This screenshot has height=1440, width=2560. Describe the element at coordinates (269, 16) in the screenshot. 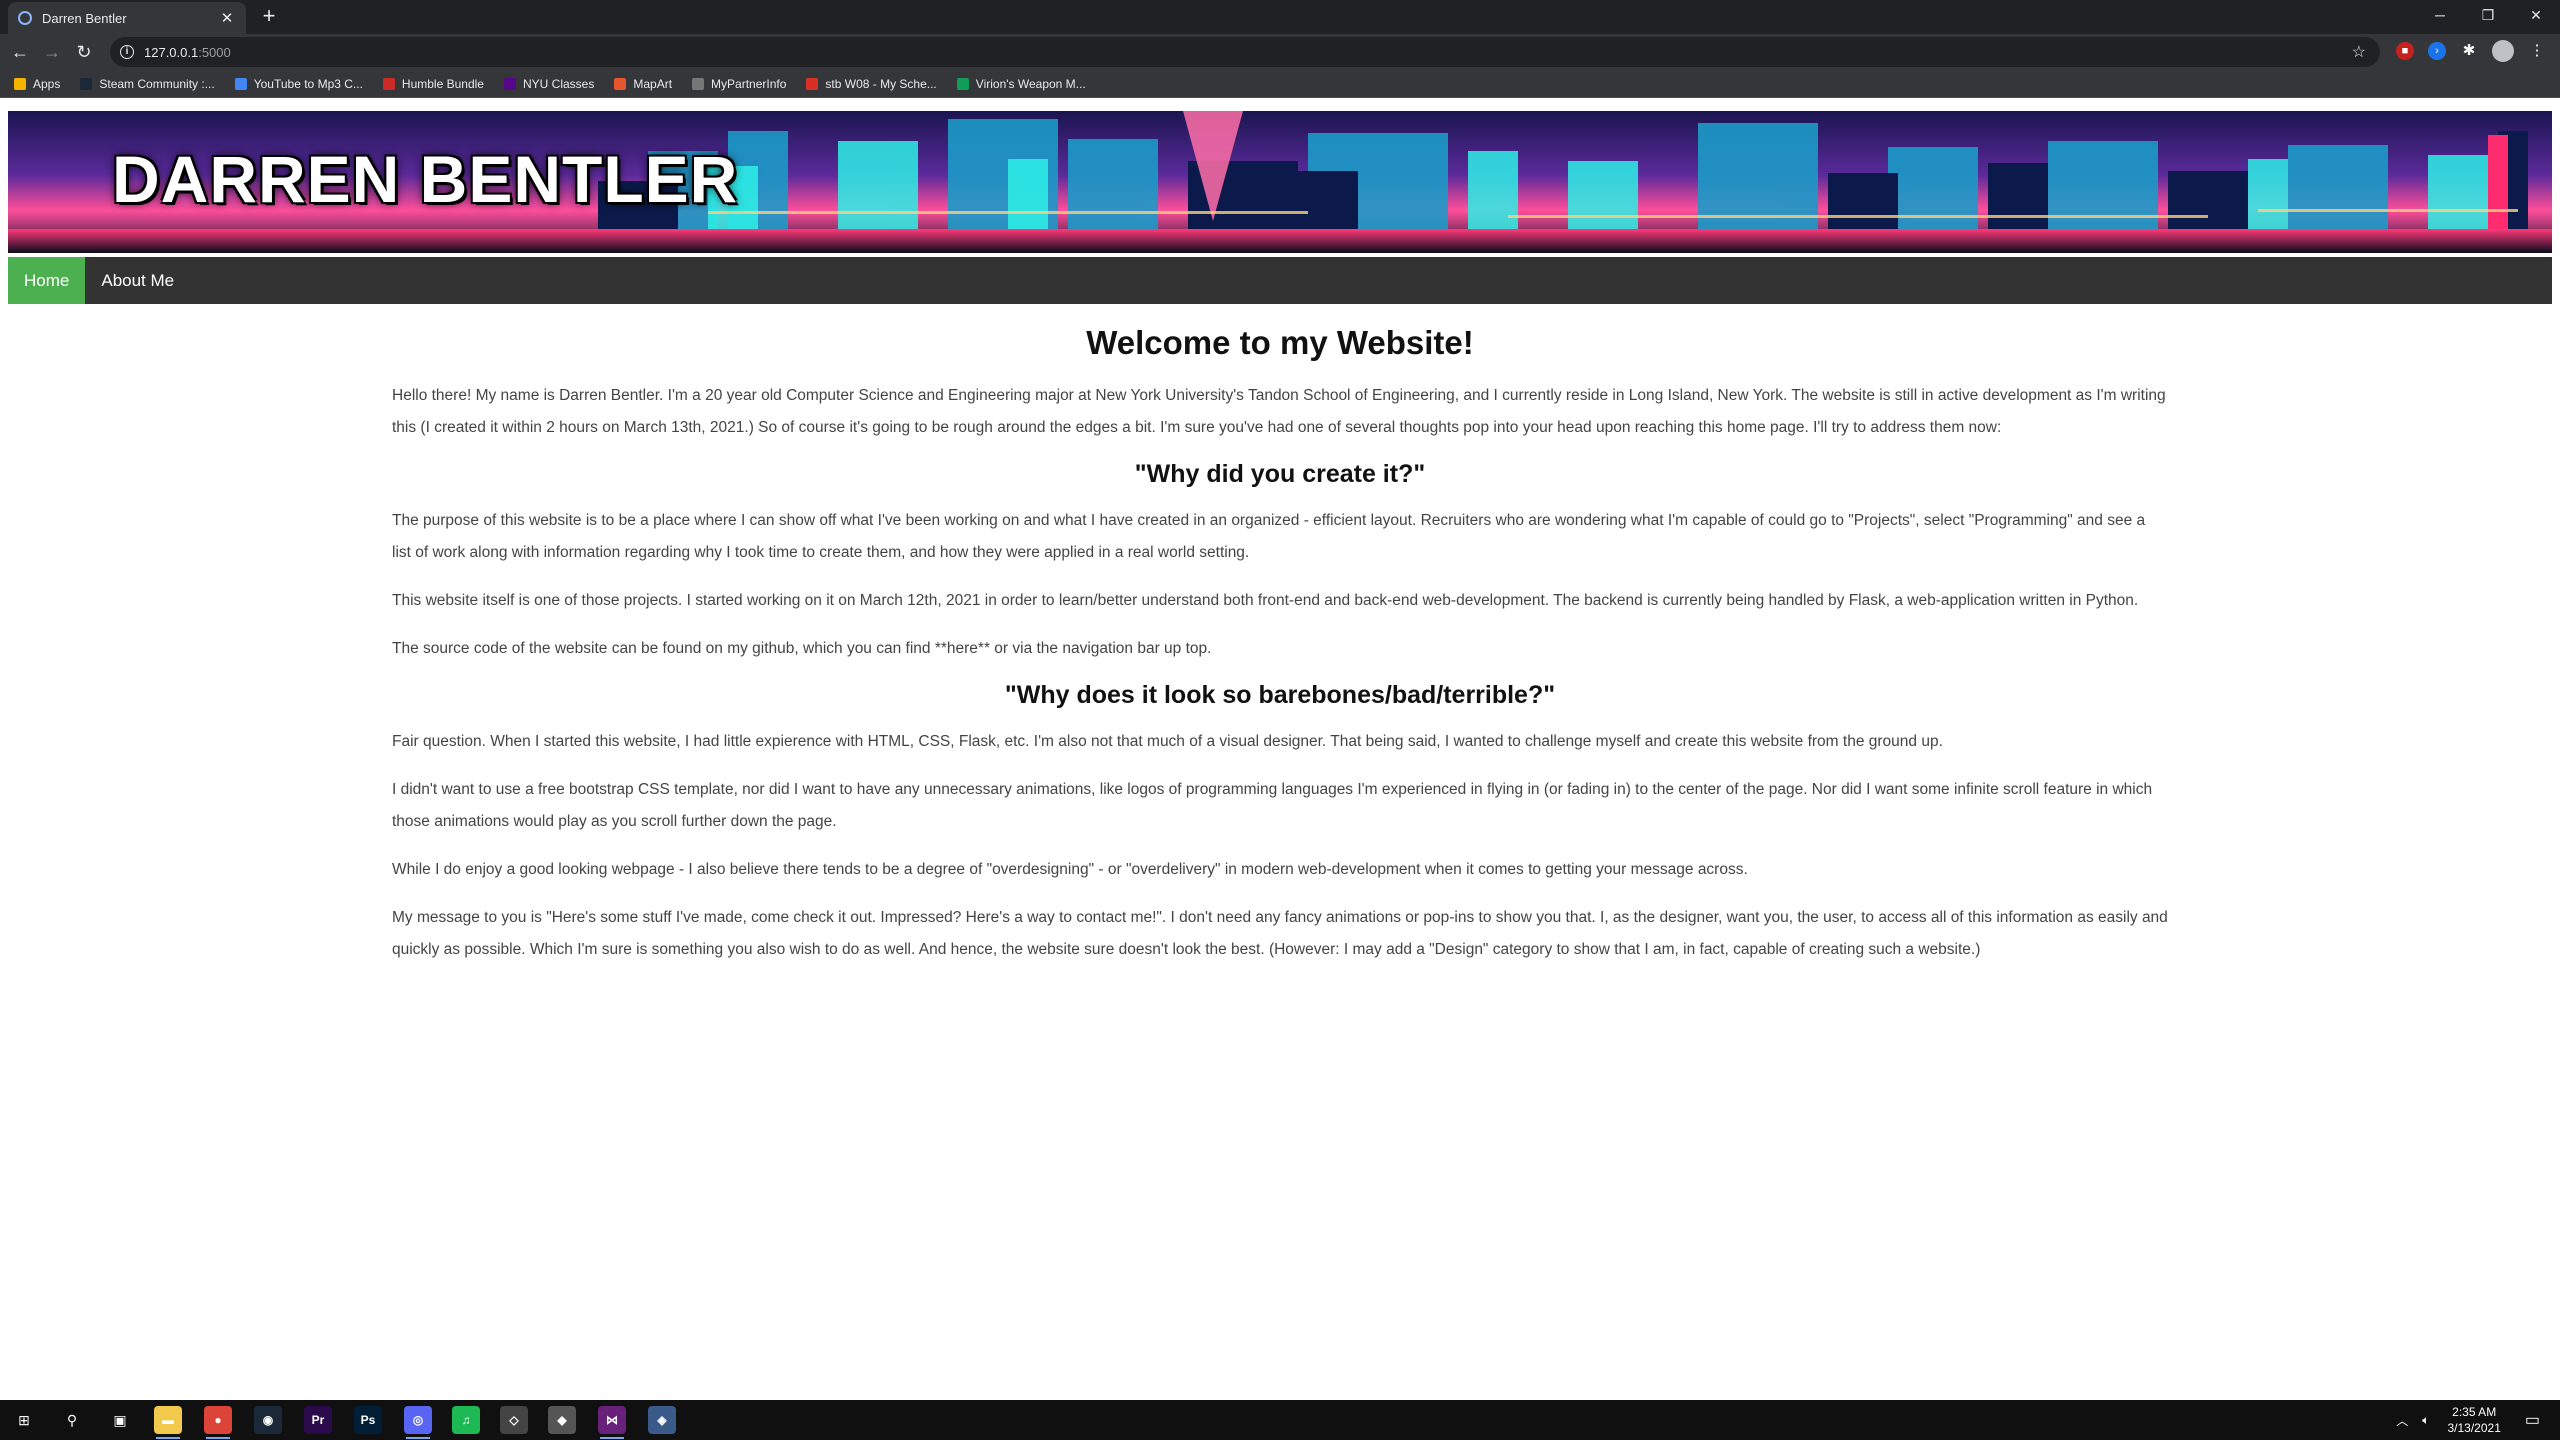

I see `new-tab-button: +` at that location.